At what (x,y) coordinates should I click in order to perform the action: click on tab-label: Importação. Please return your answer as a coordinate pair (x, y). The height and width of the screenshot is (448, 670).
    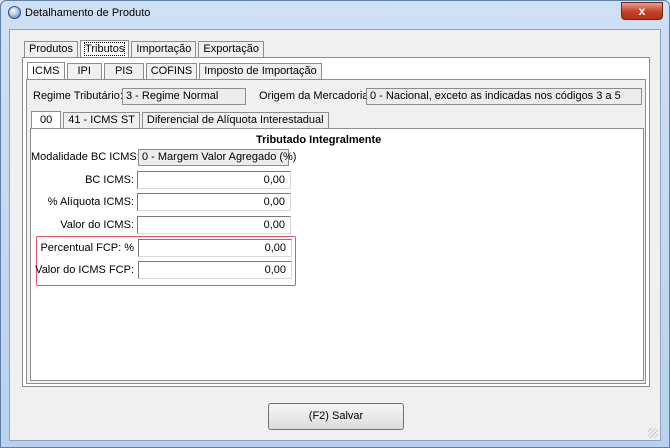
    Looking at the image, I should click on (164, 49).